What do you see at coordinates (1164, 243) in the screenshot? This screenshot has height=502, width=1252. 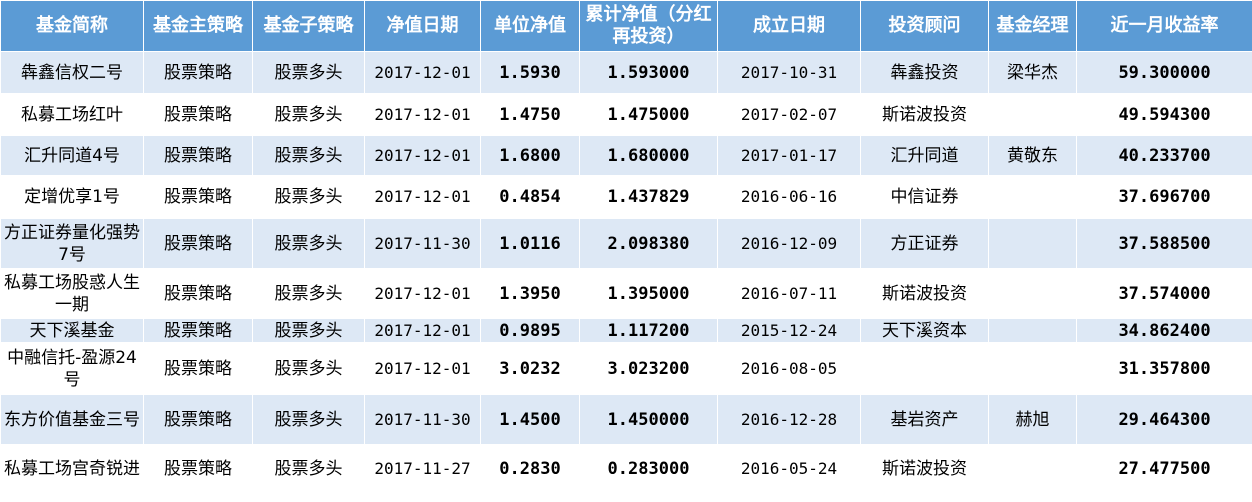 I see `cell-monthly-return: 37.588500` at bounding box center [1164, 243].